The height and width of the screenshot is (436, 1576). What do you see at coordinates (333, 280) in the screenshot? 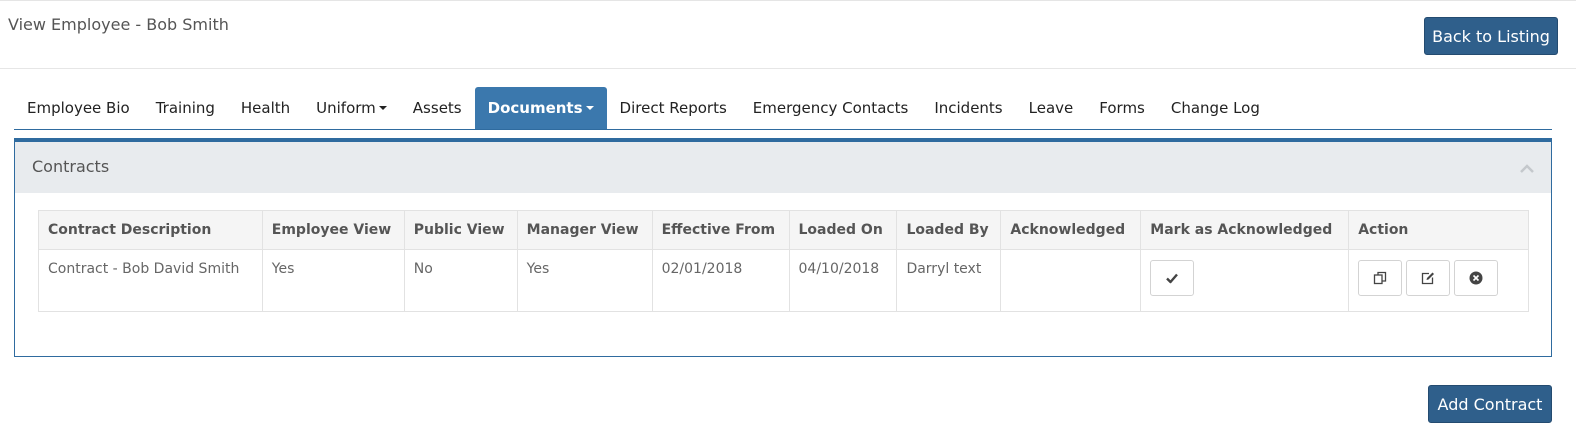
I see `cell-employee-view: Yes` at bounding box center [333, 280].